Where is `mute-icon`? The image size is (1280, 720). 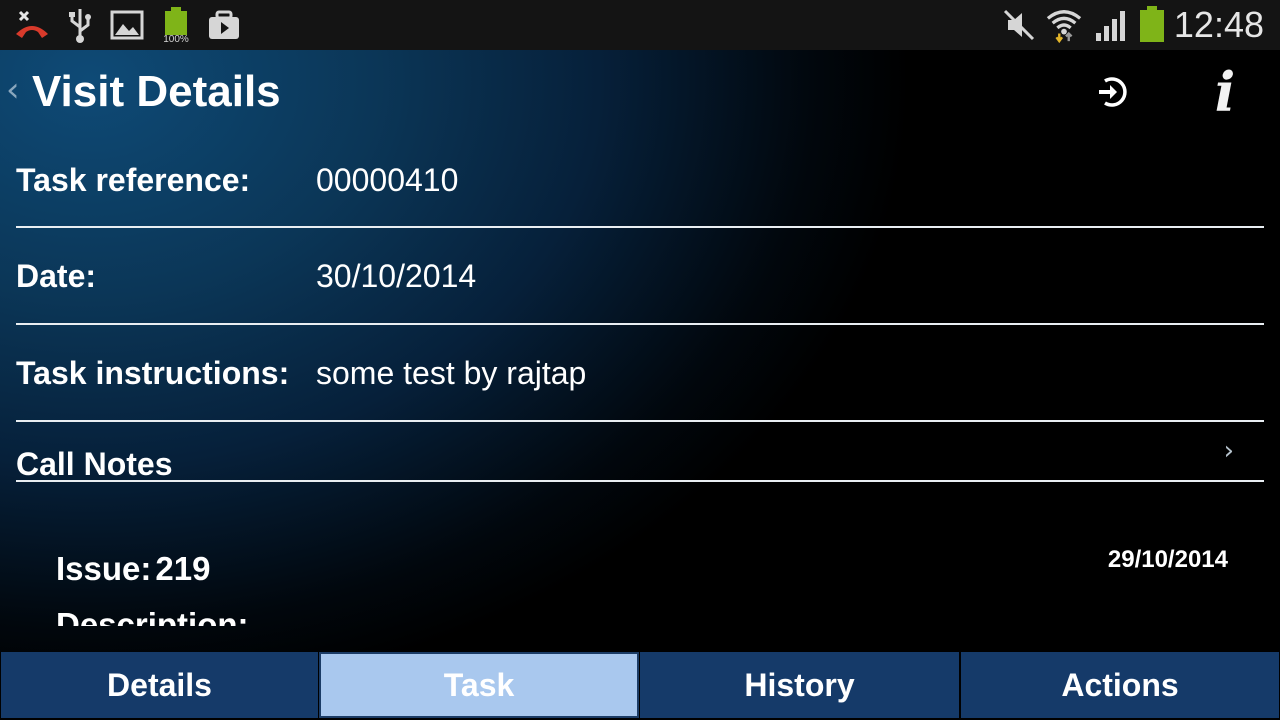
mute-icon is located at coordinates (1019, 25).